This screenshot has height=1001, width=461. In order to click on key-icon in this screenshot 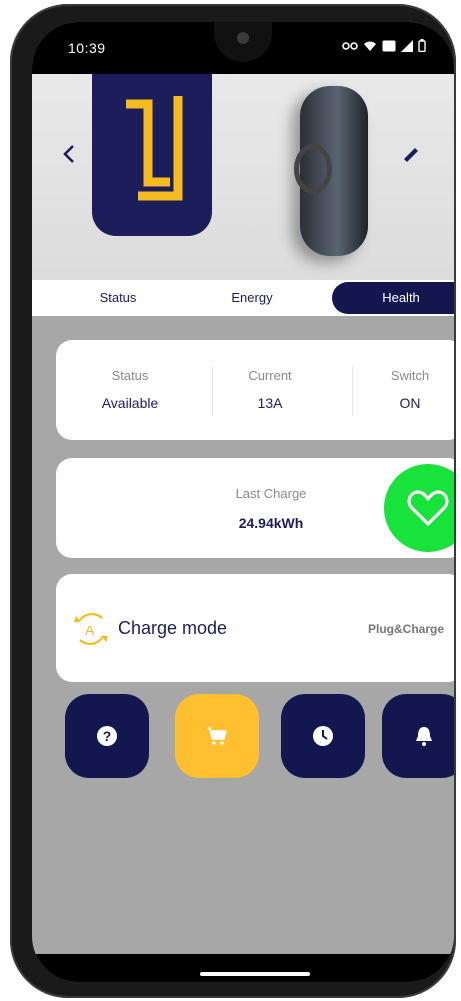, I will do `click(350, 45)`.